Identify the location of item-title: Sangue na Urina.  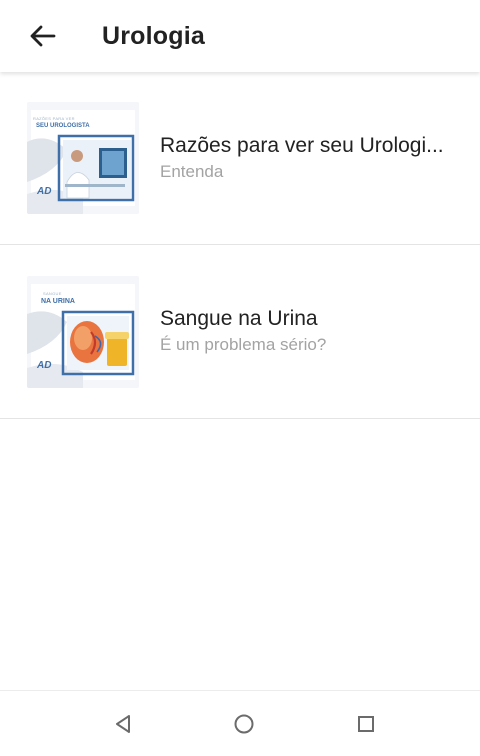
(239, 318).